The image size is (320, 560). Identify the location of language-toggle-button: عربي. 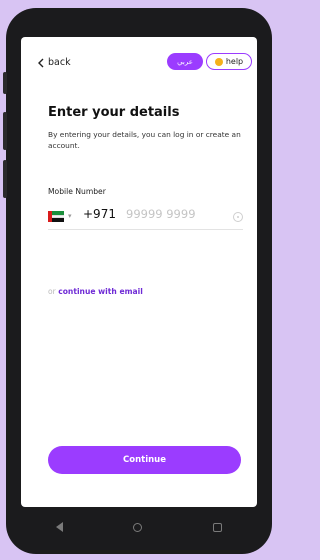
(185, 61).